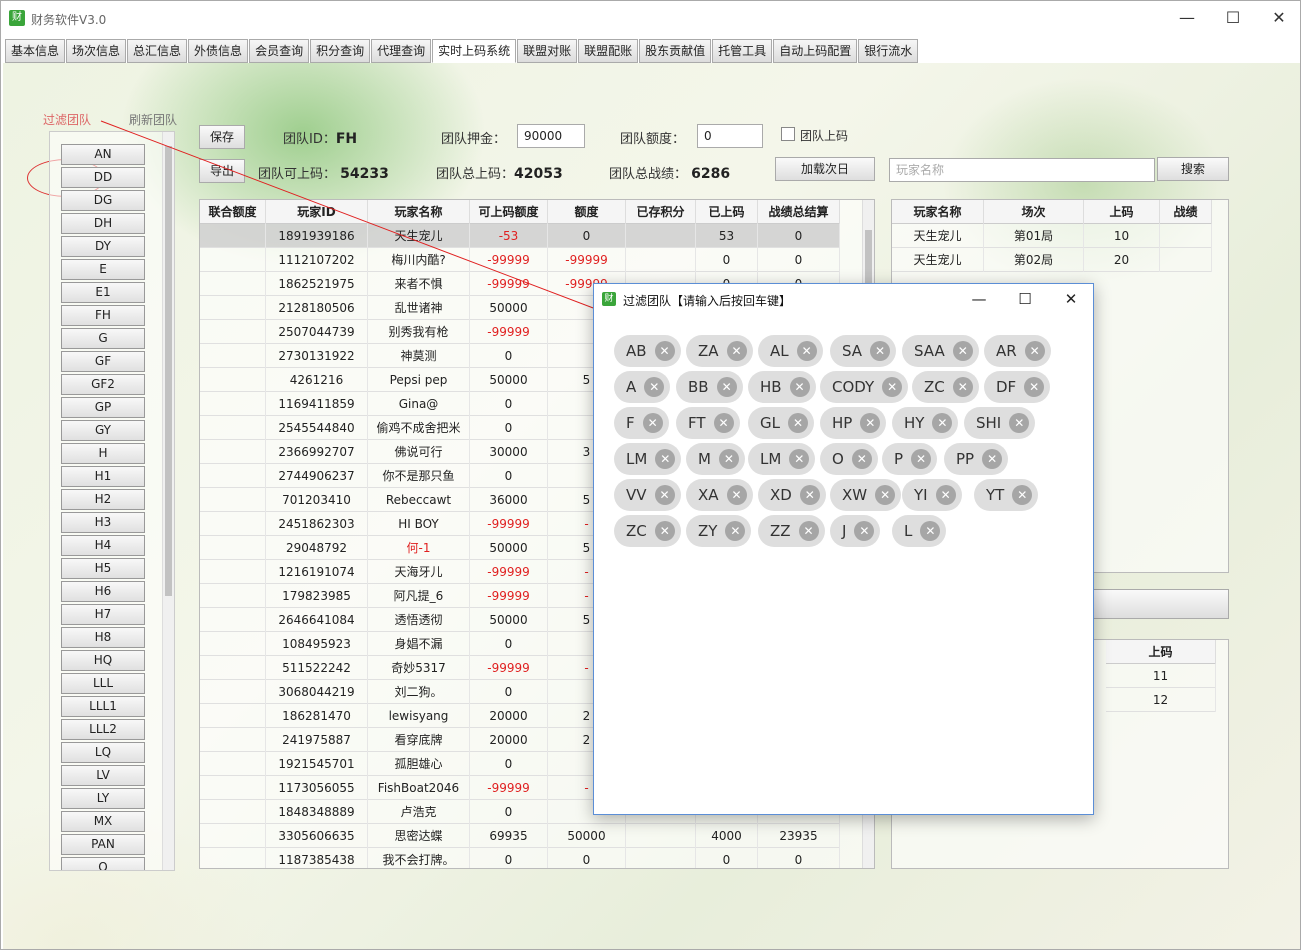 This screenshot has height=951, width=1301. What do you see at coordinates (103, 453) in the screenshot?
I see `team-button: H` at bounding box center [103, 453].